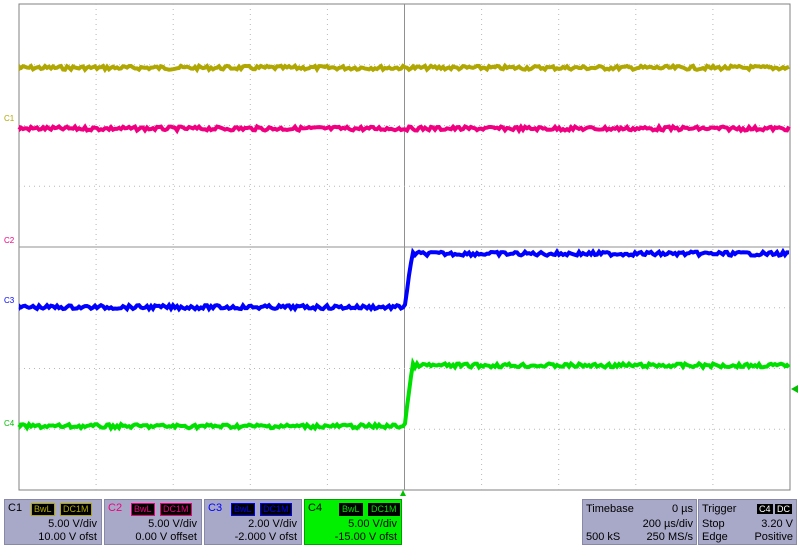 The height and width of the screenshot is (547, 800). Describe the element at coordinates (719, 509) in the screenshot. I see `trigger-label: Trigger` at that location.